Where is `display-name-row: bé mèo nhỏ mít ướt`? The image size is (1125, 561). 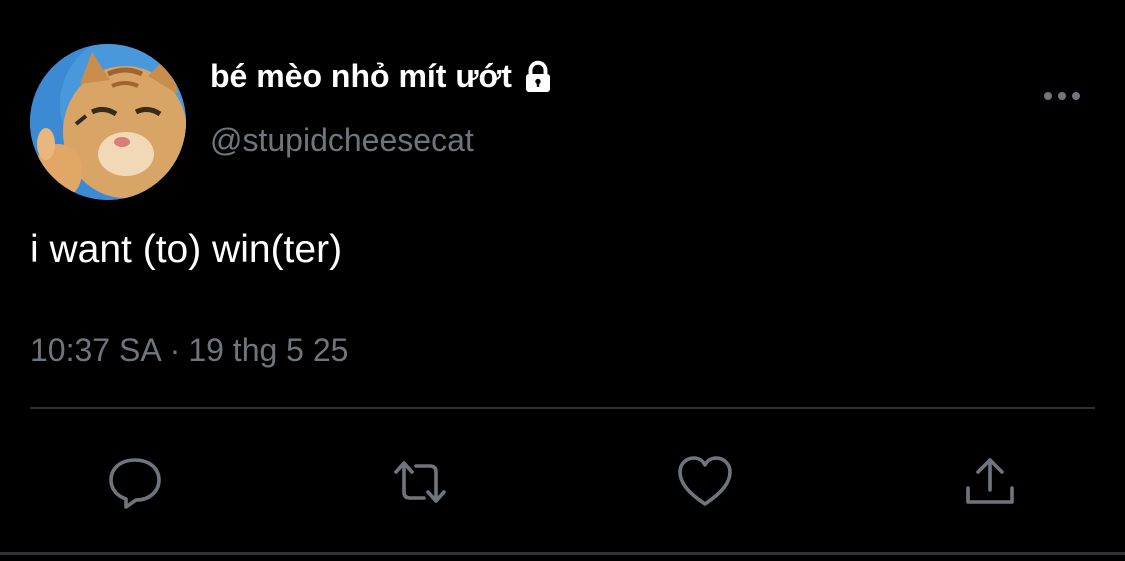
display-name-row: bé mèo nhỏ mít ướt is located at coordinates (383, 76).